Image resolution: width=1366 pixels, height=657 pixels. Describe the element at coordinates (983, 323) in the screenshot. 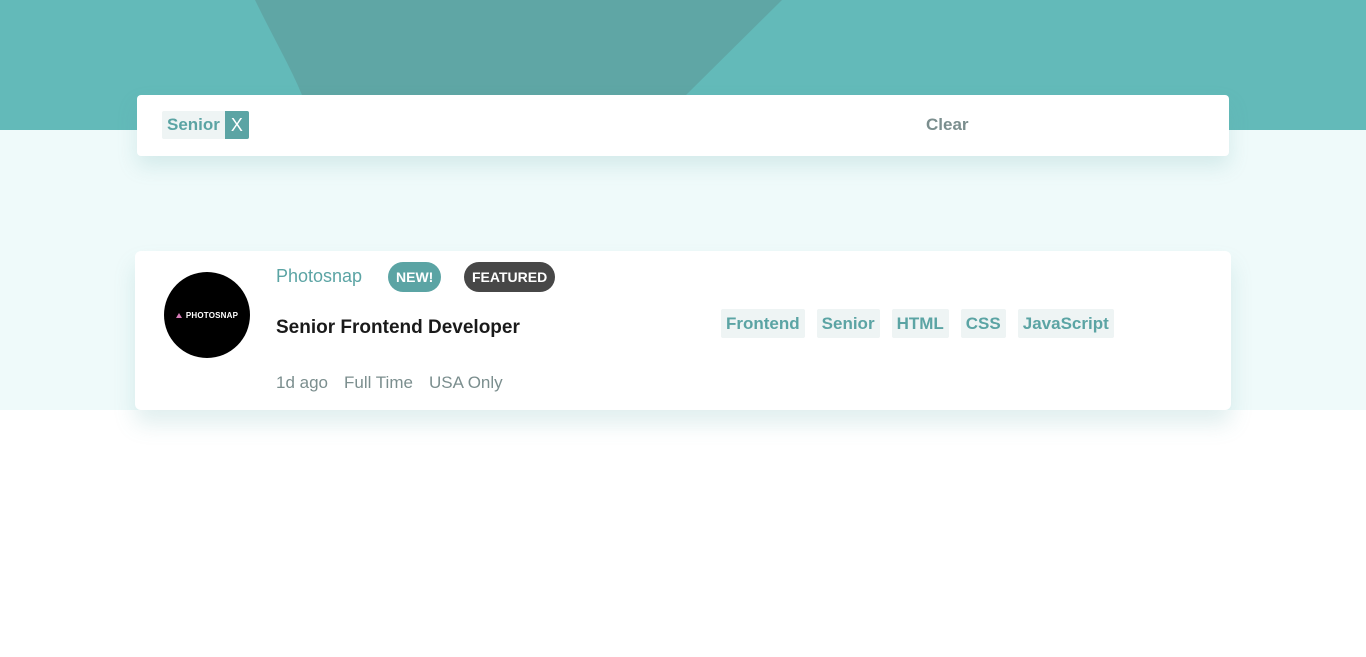

I see `tag-css: CSS` at that location.